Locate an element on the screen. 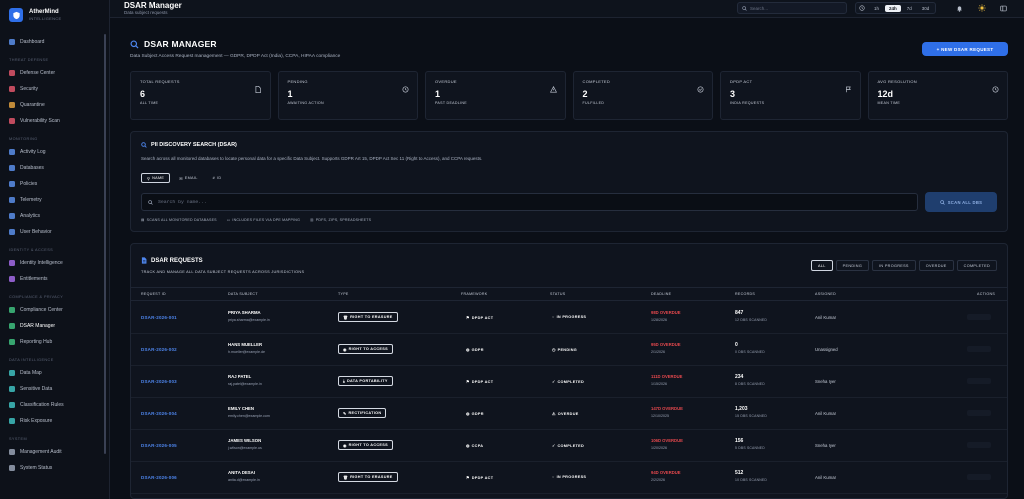 This screenshot has height=499, width=1024. request-id-link: DSAR-2026-004 is located at coordinates (159, 413).